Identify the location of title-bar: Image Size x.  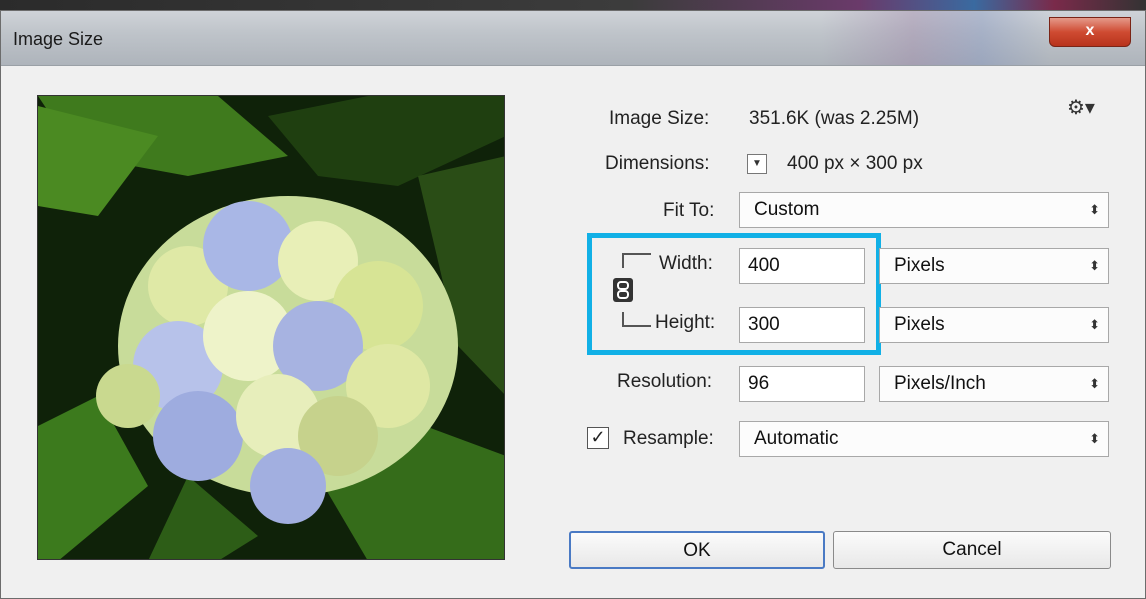
(573, 38).